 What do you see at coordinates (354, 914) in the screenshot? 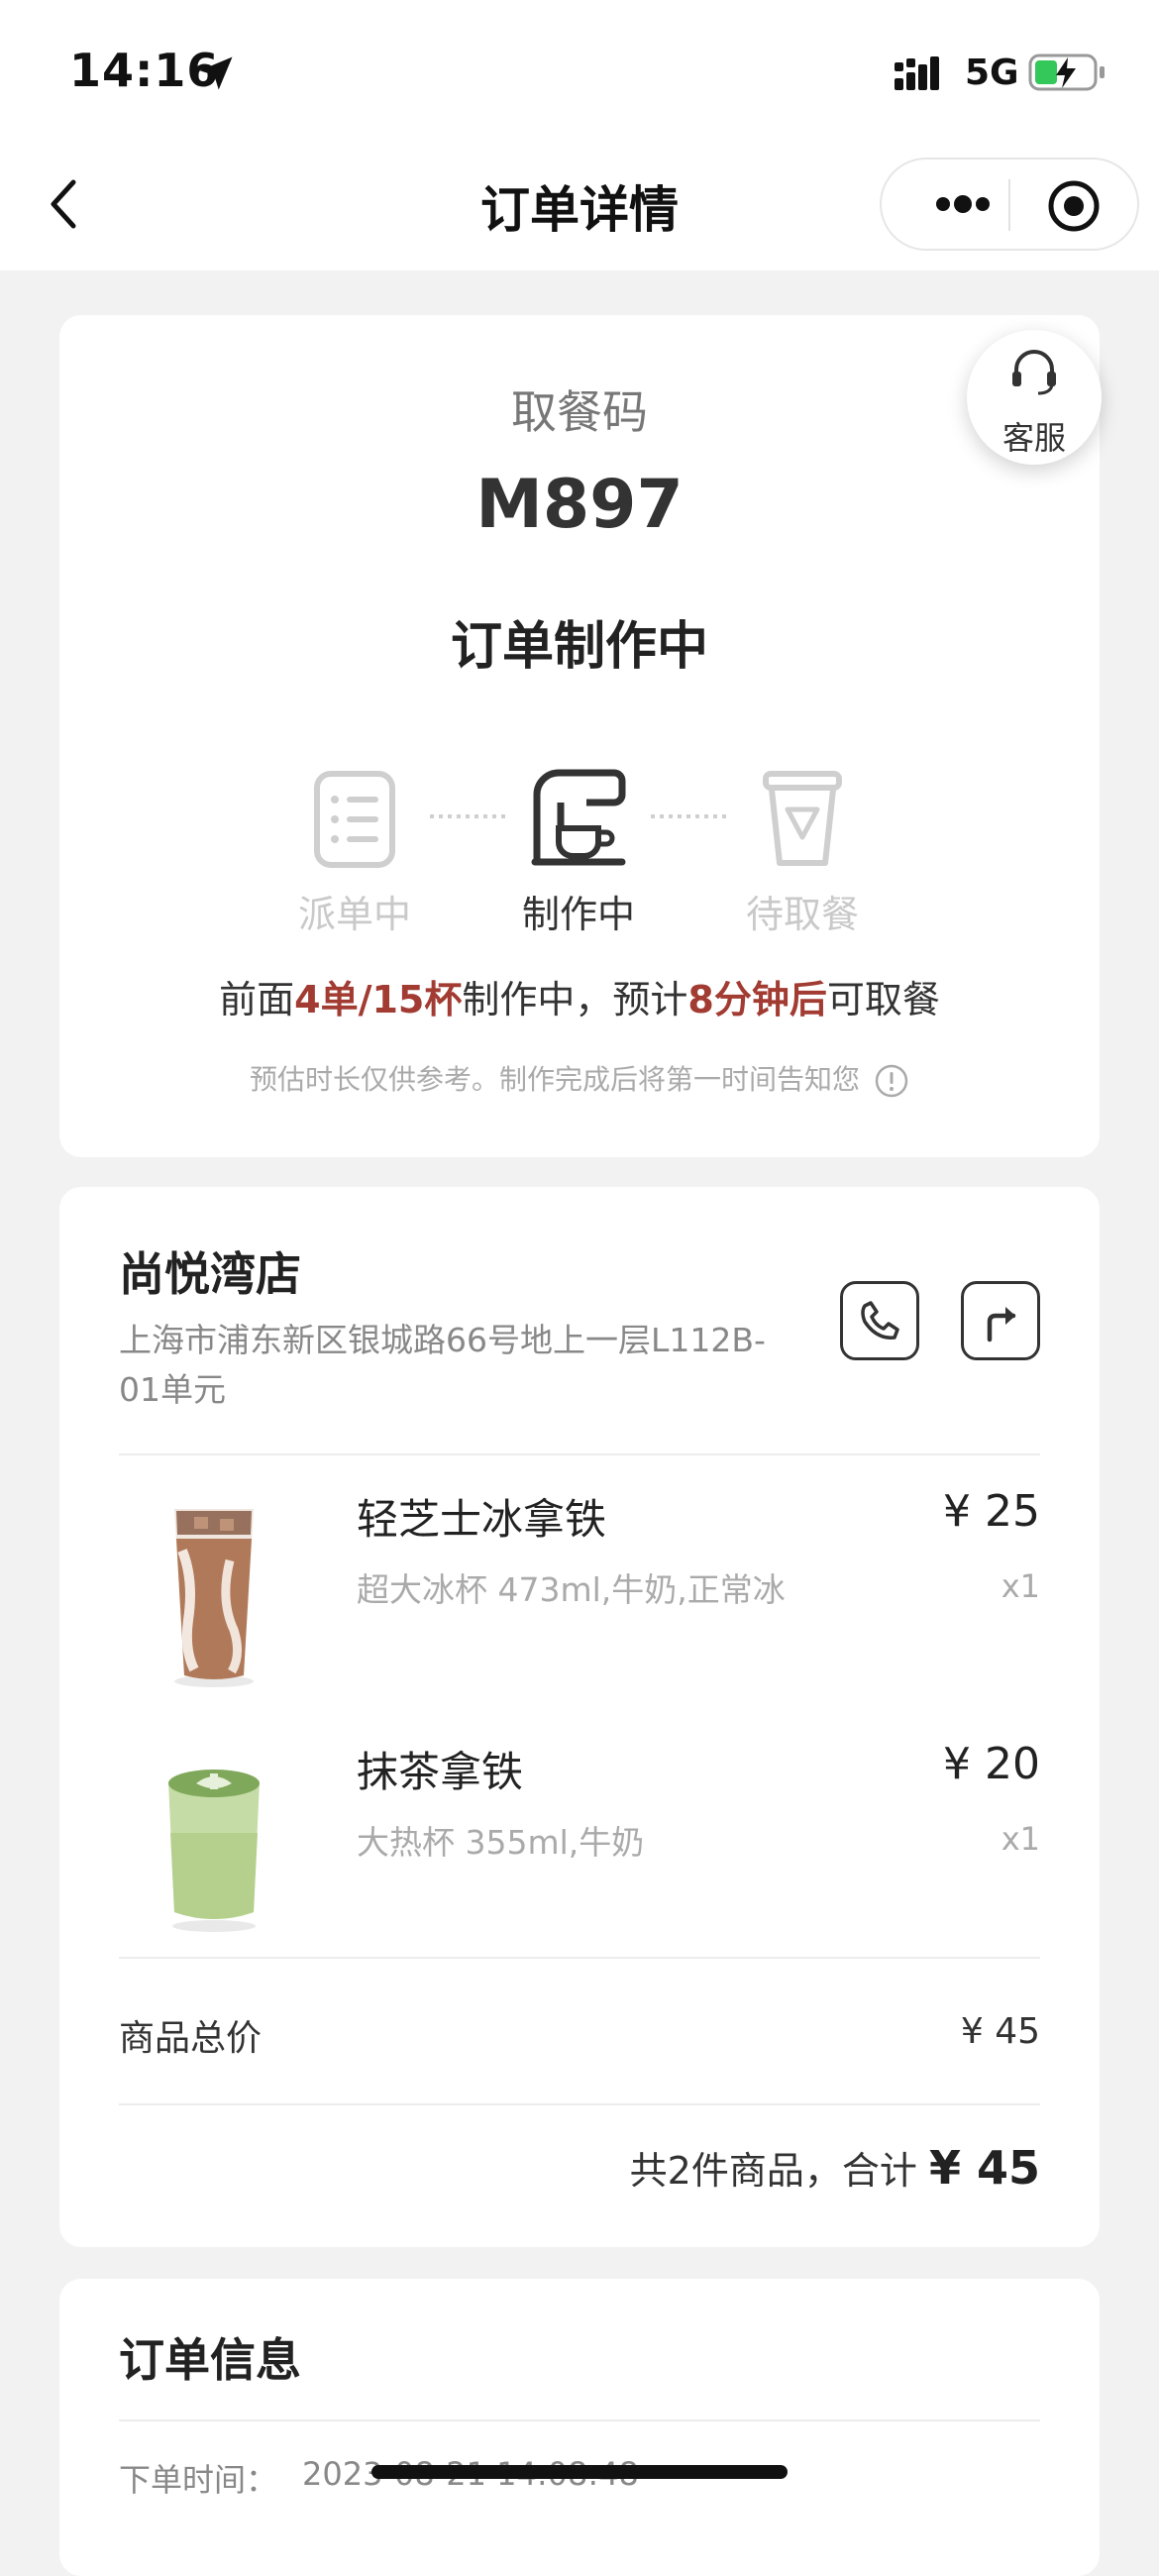
I see `step-label-dispatch: 派单中` at bounding box center [354, 914].